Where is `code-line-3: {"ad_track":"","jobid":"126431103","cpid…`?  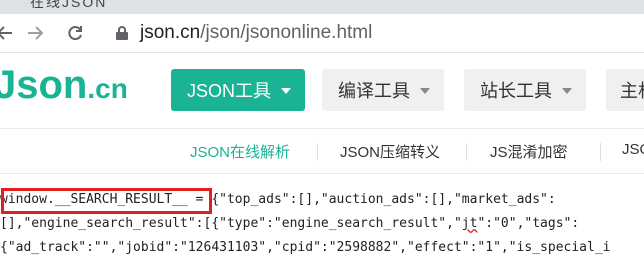 code-line-3: {"ad_track":"","jobid":"126431103","cpid… is located at coordinates (305, 248).